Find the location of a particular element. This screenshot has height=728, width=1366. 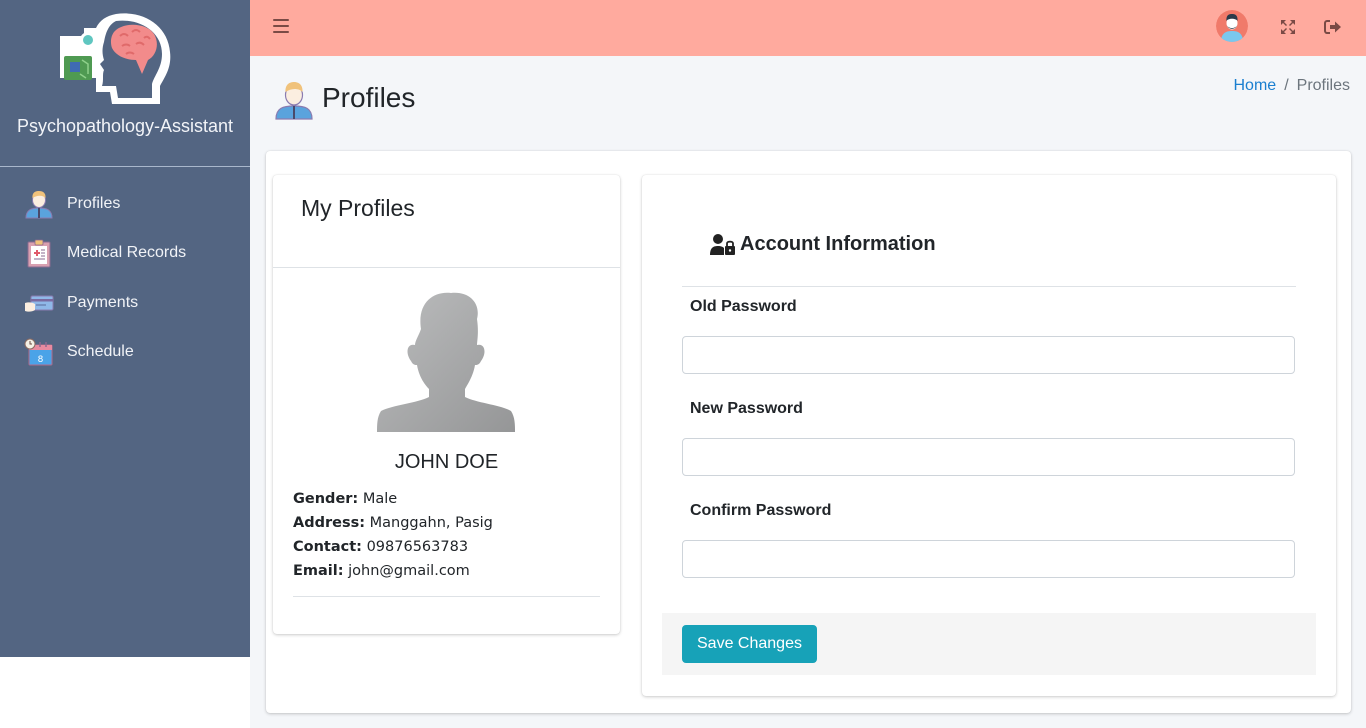

profile-card-title: My Profiles is located at coordinates (358, 208).